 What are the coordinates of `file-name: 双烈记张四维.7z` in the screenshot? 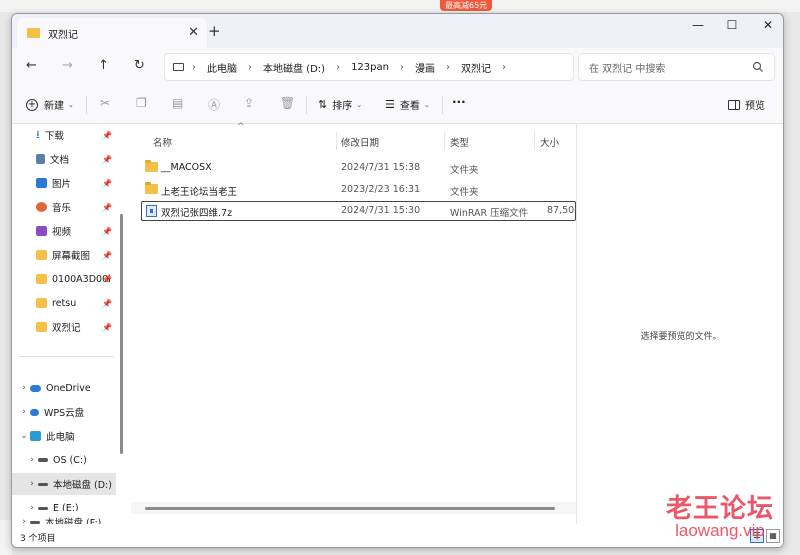 It's located at (197, 213).